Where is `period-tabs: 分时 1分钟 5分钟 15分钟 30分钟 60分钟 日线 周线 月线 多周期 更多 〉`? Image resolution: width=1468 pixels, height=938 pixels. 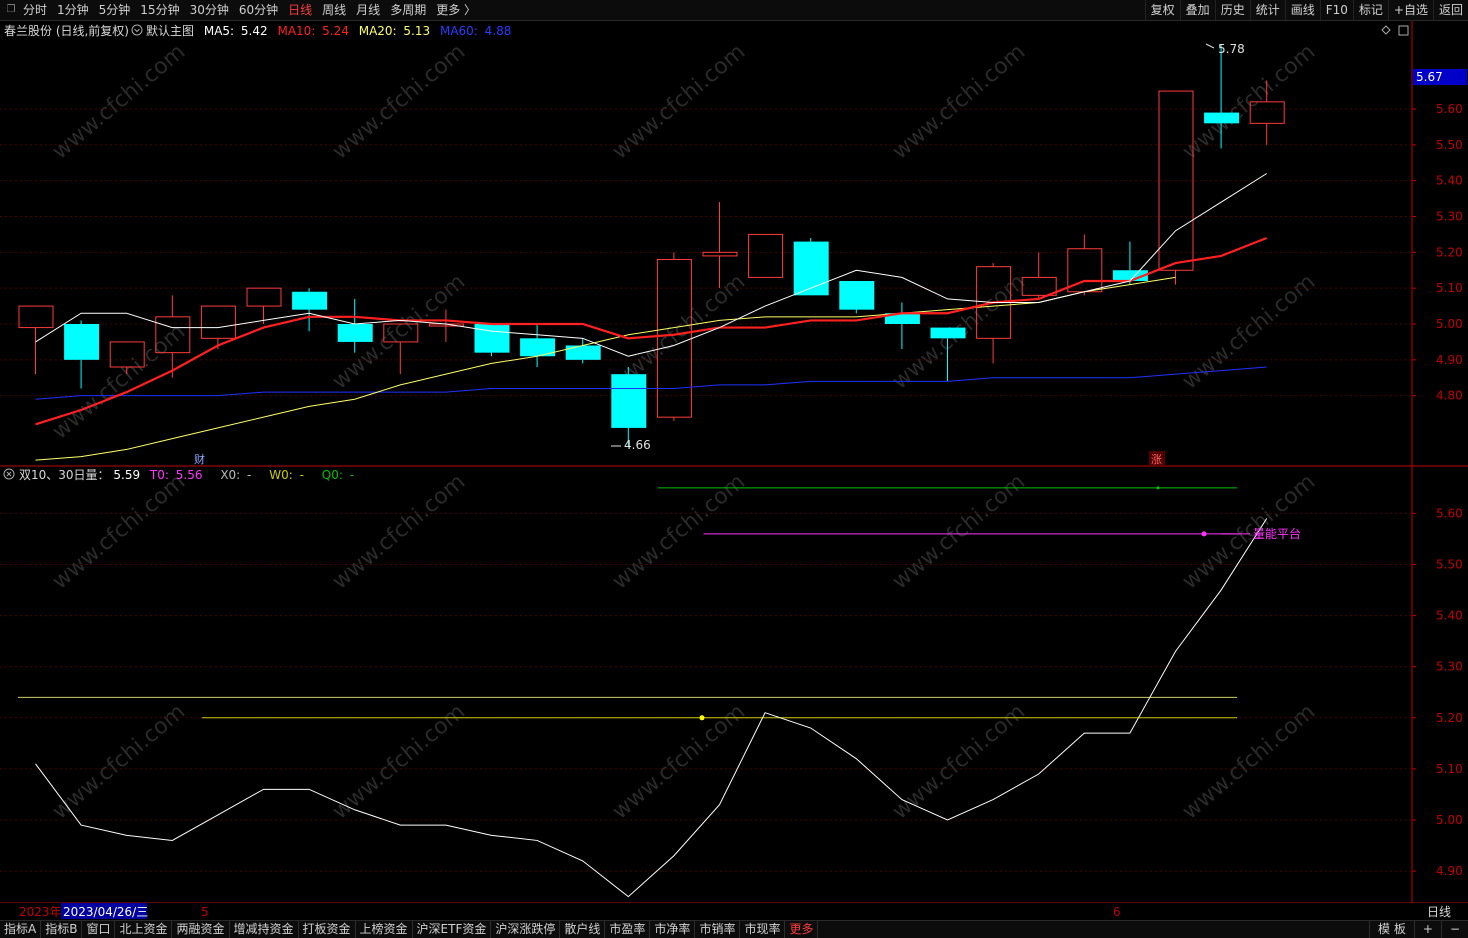 period-tabs: 分时 1分钟 5分钟 15分钟 30分钟 60分钟 日线 周线 月线 多周期 更多 〉 is located at coordinates (249, 10).